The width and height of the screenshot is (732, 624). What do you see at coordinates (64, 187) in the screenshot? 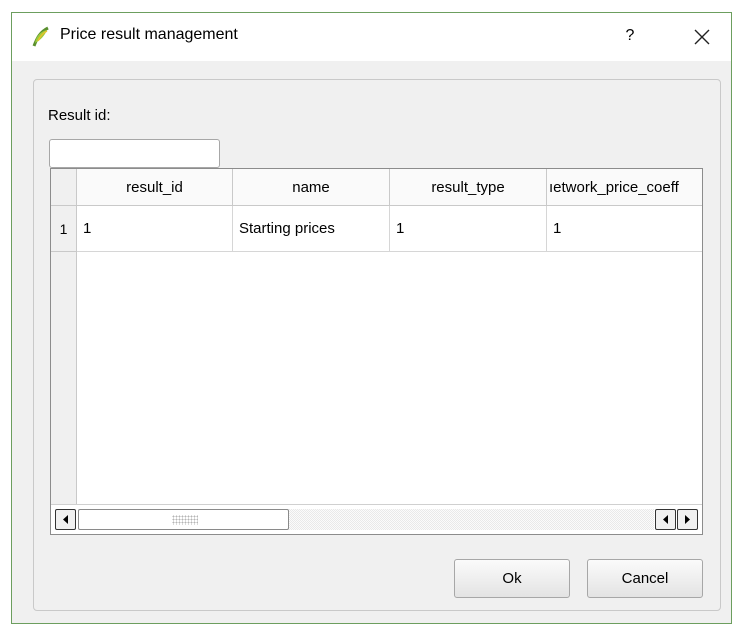
I see `table-corner-button` at bounding box center [64, 187].